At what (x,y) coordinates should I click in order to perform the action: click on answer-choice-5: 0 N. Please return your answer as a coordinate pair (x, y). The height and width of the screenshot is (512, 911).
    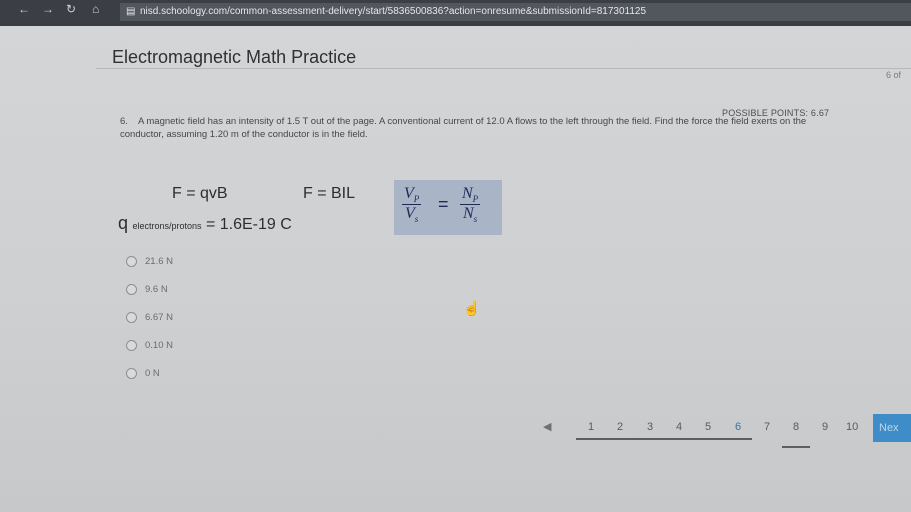
    Looking at the image, I should click on (143, 373).